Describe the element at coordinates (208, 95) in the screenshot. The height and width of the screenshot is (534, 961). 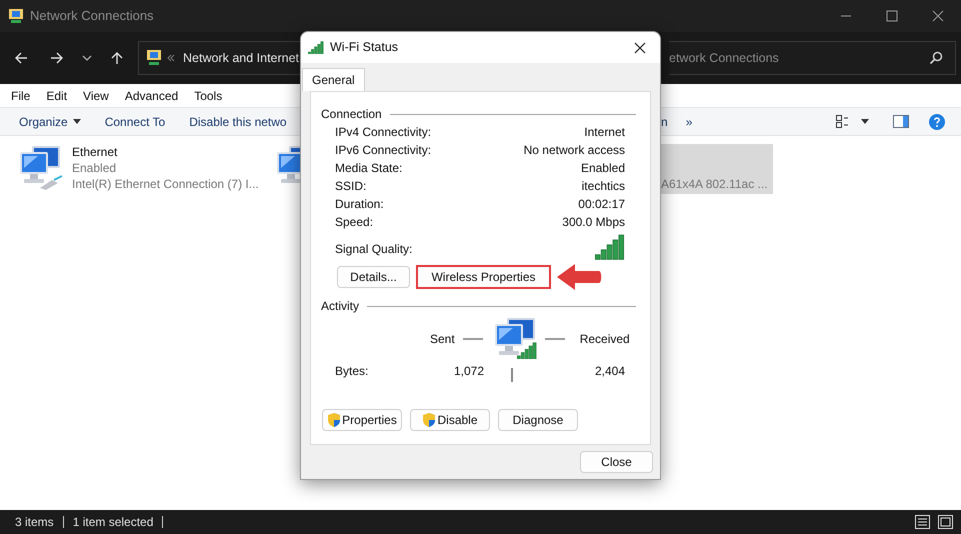
I see `menu-item: Tools` at that location.